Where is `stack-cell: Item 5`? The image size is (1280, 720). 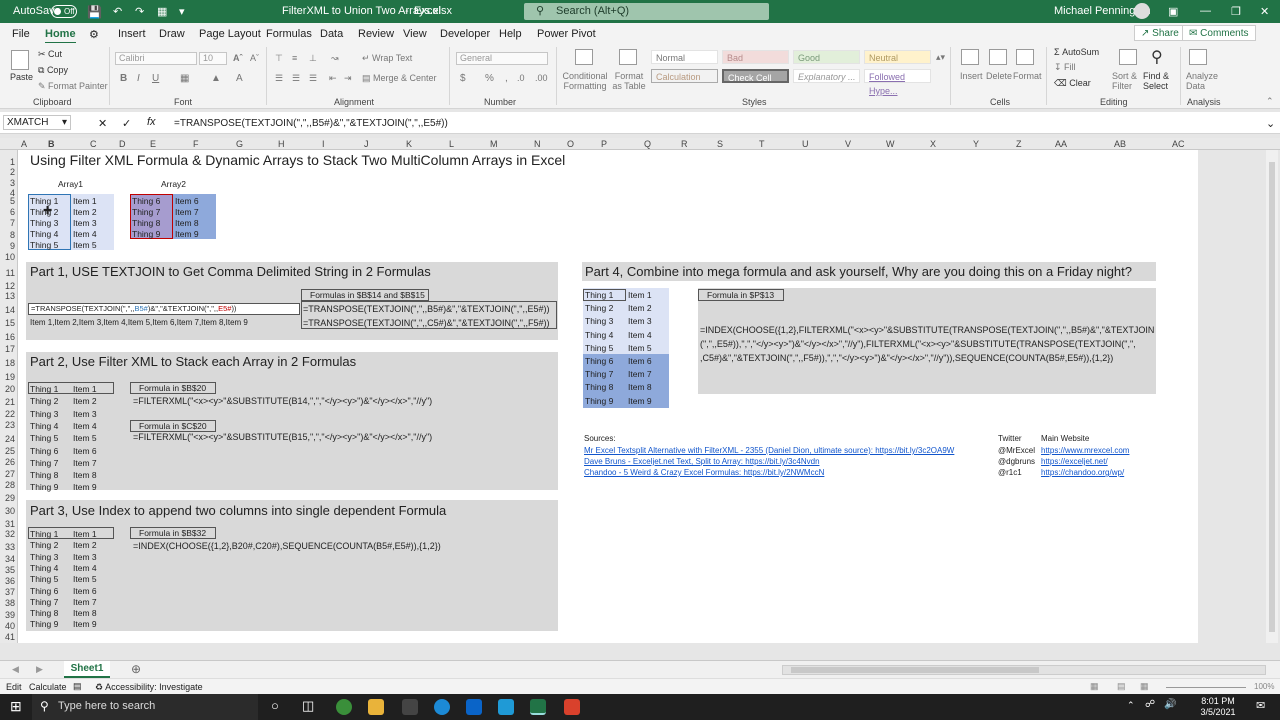 stack-cell: Item 5 is located at coordinates (85, 438).